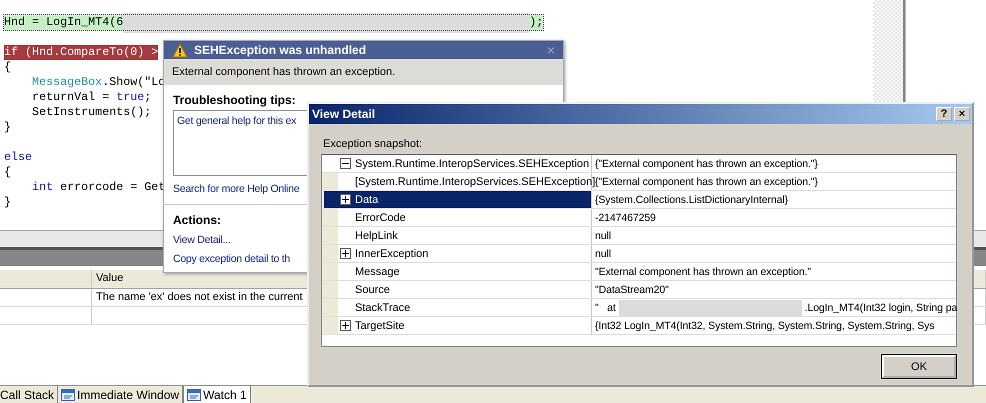 The width and height of the screenshot is (986, 403). What do you see at coordinates (91, 97) in the screenshot?
I see `code-line: returnVal = true;` at bounding box center [91, 97].